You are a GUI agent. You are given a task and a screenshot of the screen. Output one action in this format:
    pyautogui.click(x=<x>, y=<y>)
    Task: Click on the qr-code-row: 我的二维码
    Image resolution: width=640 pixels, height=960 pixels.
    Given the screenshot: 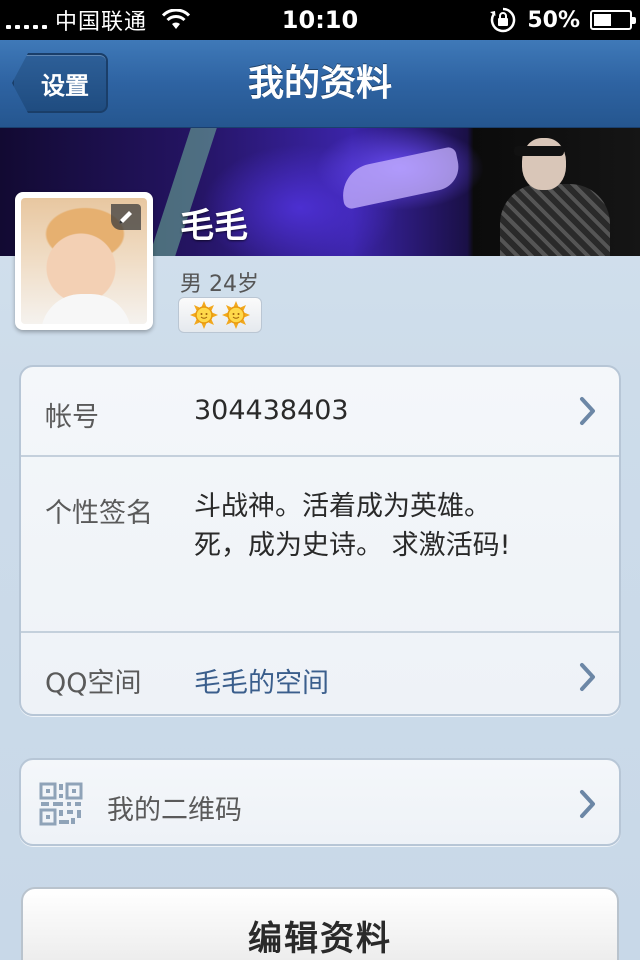 What is the action you would take?
    pyautogui.click(x=320, y=802)
    